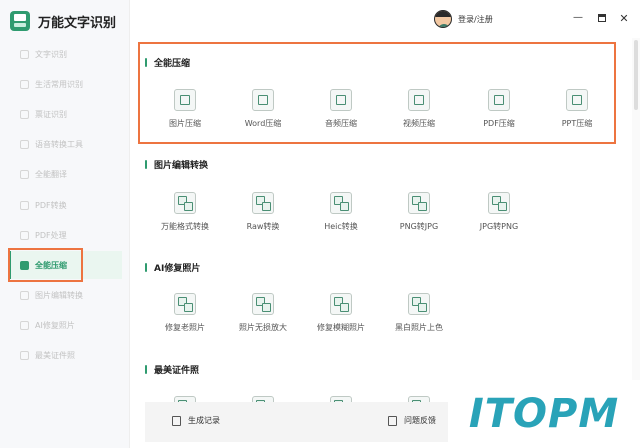 The width and height of the screenshot is (640, 448). Describe the element at coordinates (578, 18) in the screenshot. I see `minimize-button: —` at that location.